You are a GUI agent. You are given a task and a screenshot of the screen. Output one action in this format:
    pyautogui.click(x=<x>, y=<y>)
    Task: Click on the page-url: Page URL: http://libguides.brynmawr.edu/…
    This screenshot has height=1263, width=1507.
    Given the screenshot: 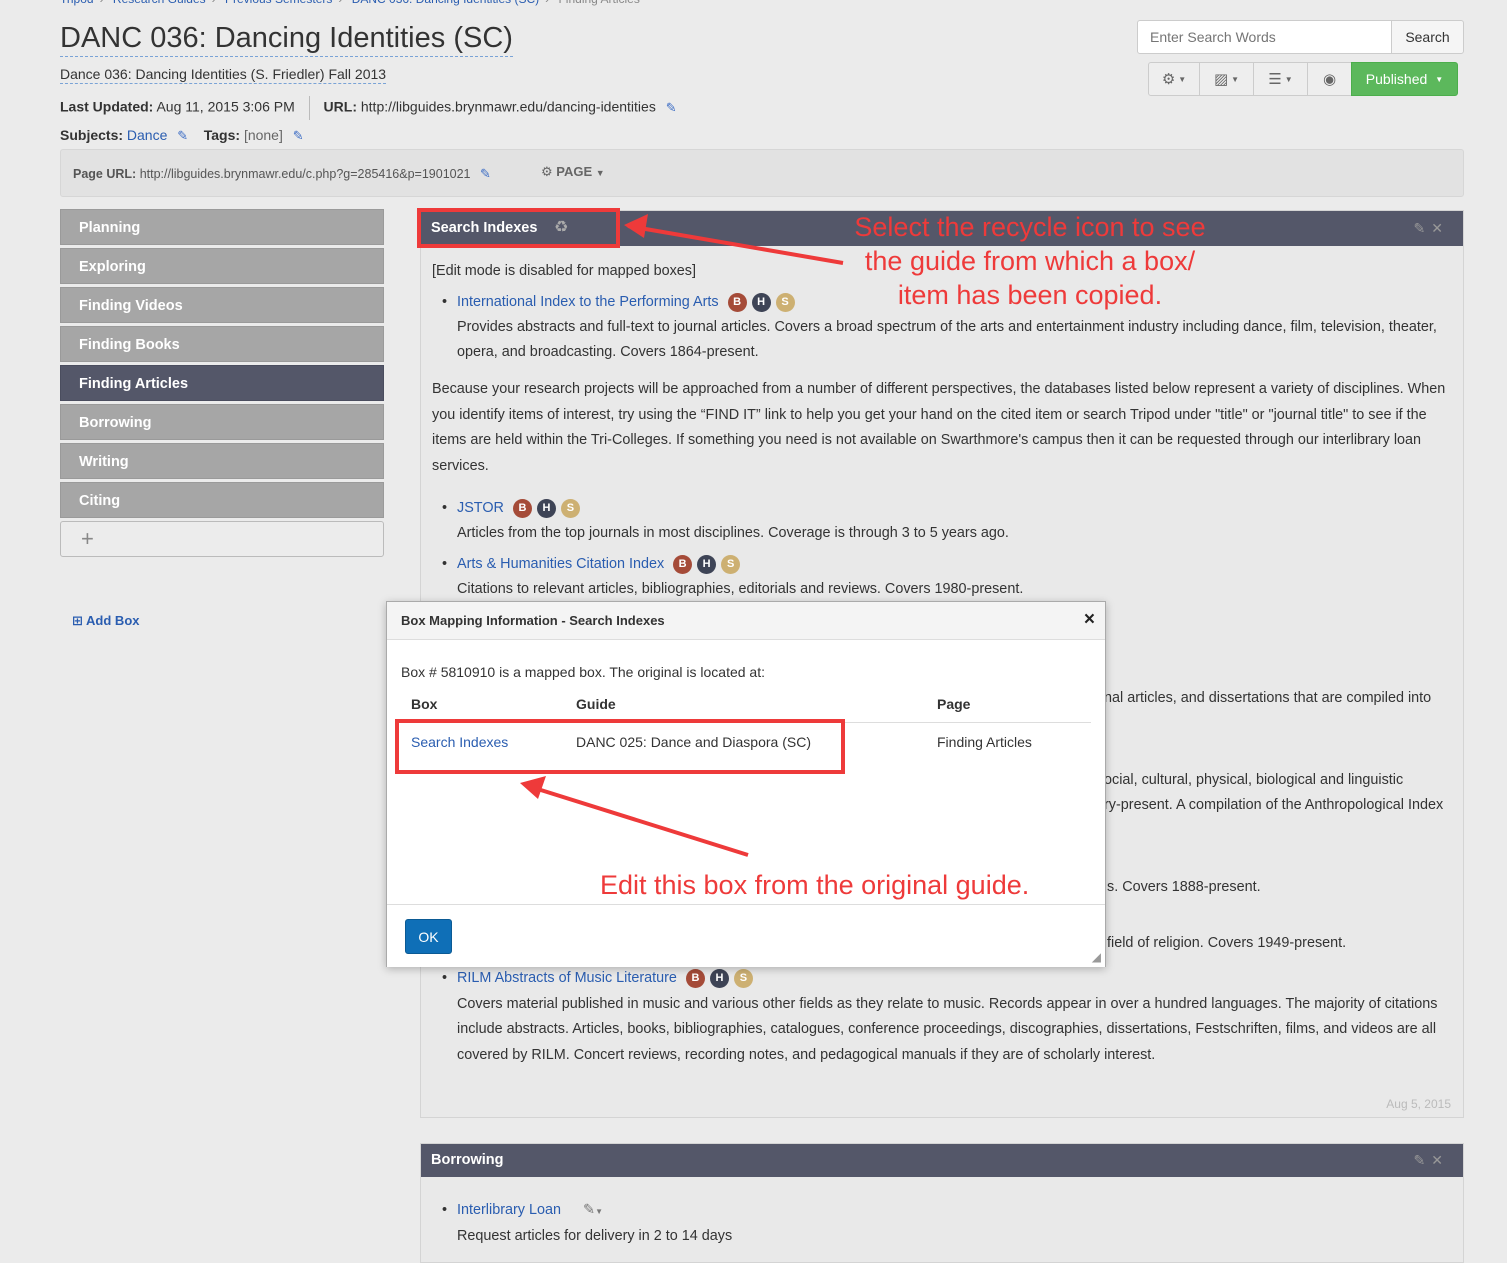 What is the action you would take?
    pyautogui.click(x=282, y=174)
    